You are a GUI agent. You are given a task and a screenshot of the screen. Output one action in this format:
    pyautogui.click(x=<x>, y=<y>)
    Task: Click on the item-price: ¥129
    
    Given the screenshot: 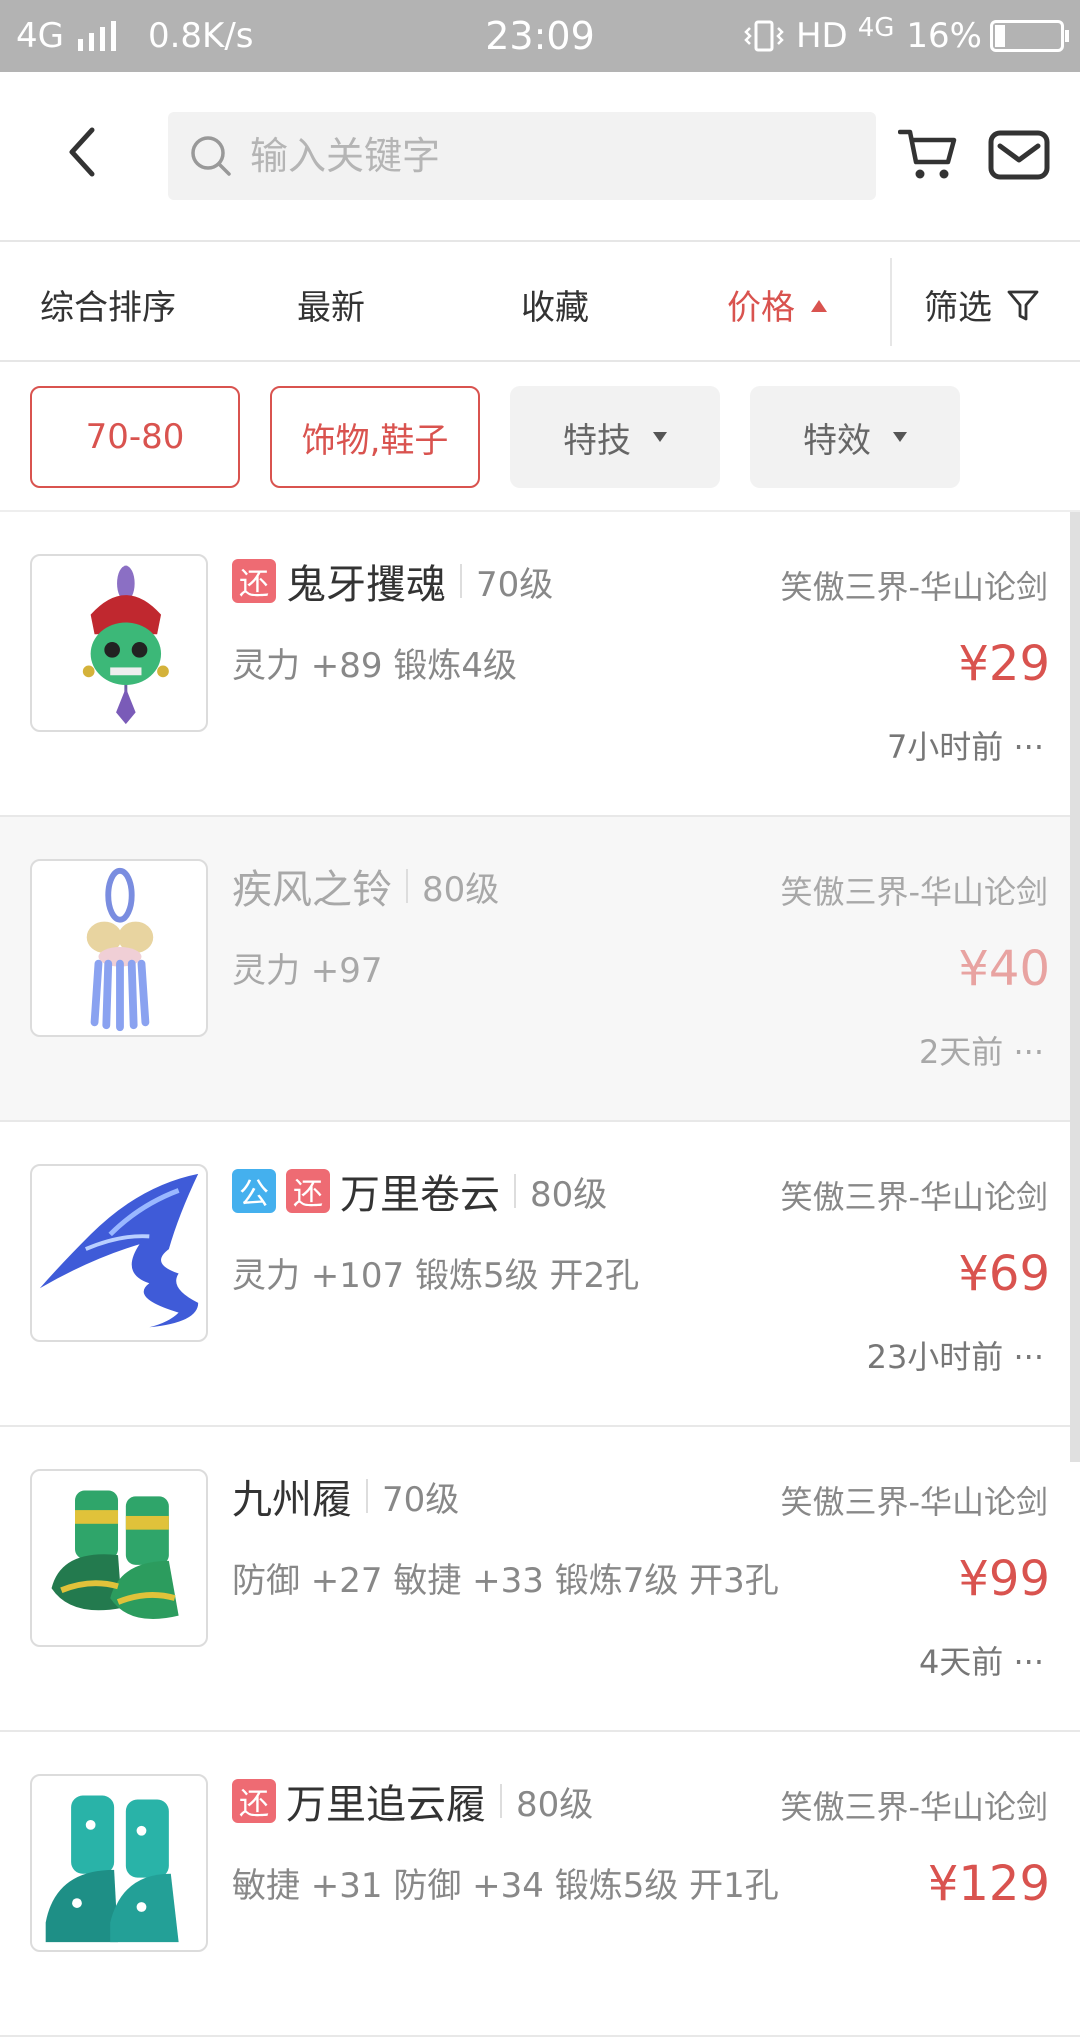 What is the action you would take?
    pyautogui.click(x=988, y=1884)
    